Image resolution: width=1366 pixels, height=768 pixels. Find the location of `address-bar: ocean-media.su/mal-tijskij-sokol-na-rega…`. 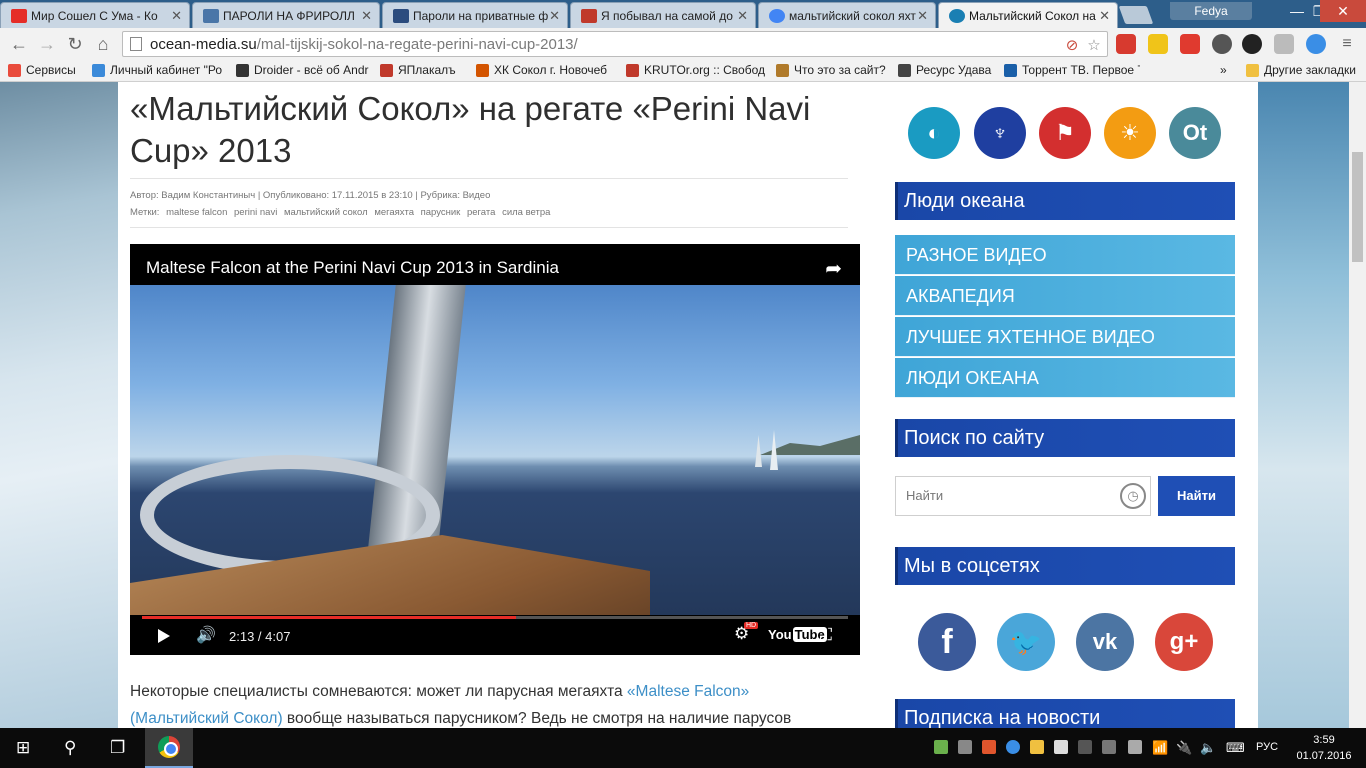

address-bar: ocean-media.su/mal-tijskij-sokol-na-rega… is located at coordinates (615, 44).